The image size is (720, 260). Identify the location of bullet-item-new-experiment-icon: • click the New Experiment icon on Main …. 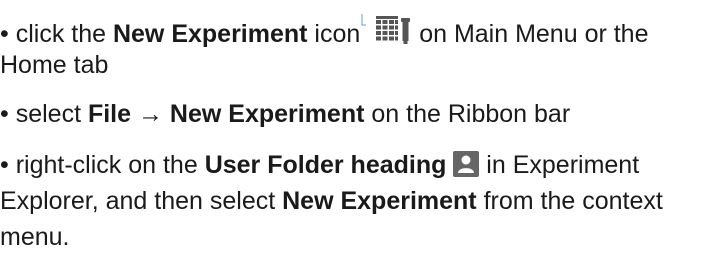
(324, 31).